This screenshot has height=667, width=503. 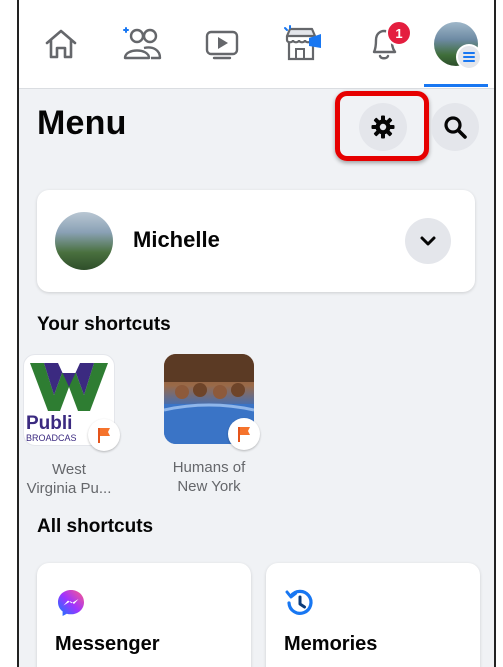 What do you see at coordinates (209, 477) in the screenshot?
I see `shortcut-label: Humans of New York` at bounding box center [209, 477].